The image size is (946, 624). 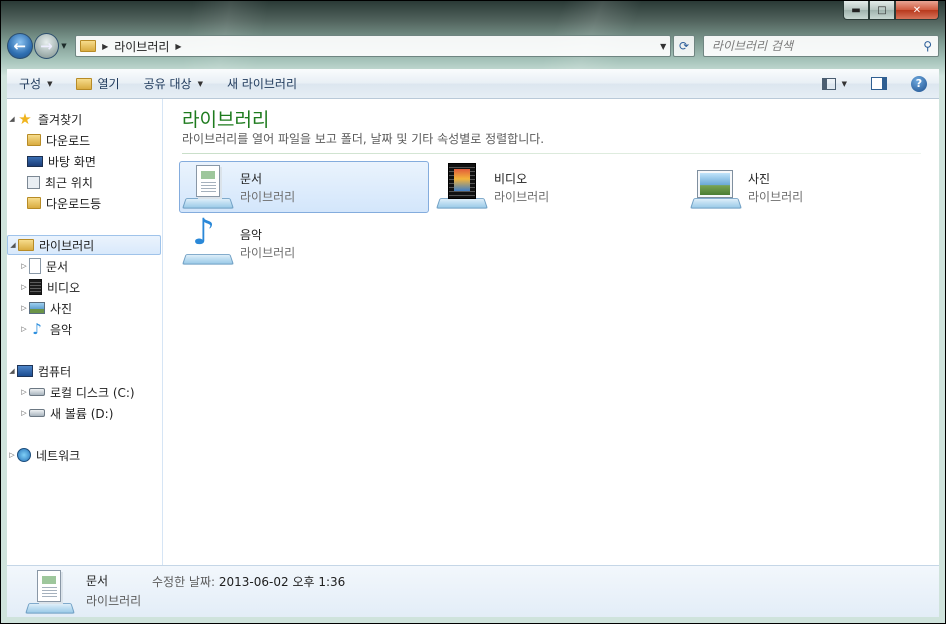 I want to click on close-button: ✕, so click(x=917, y=10).